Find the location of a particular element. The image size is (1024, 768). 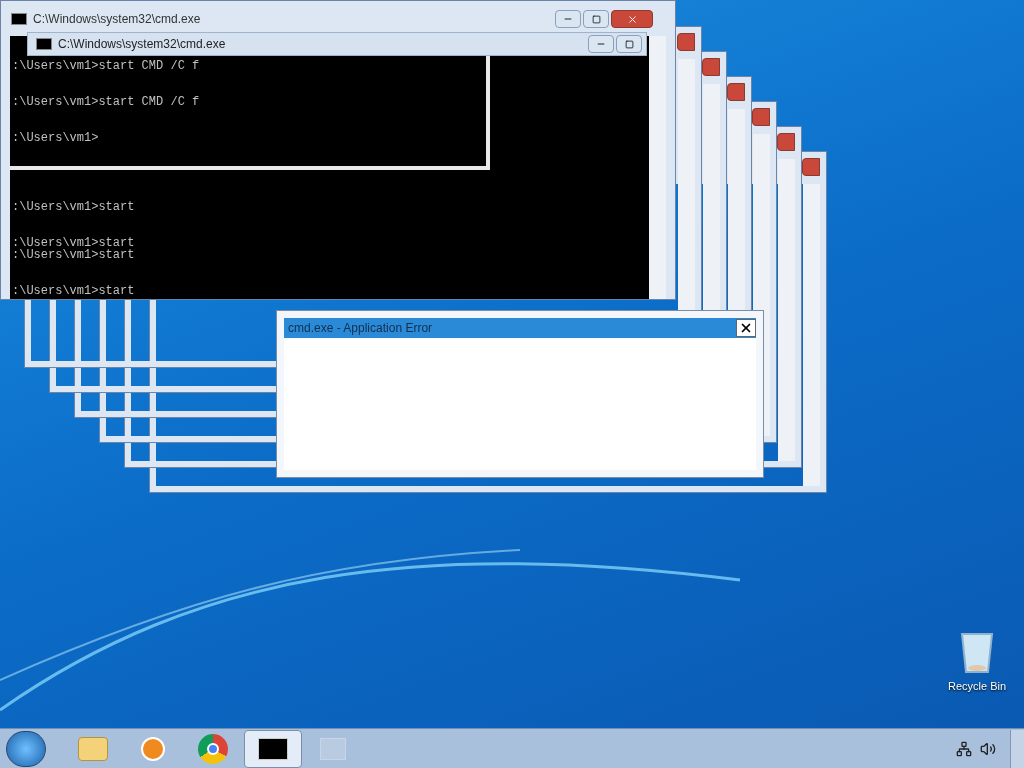

trash-bin-icon is located at coordinates (977, 652).